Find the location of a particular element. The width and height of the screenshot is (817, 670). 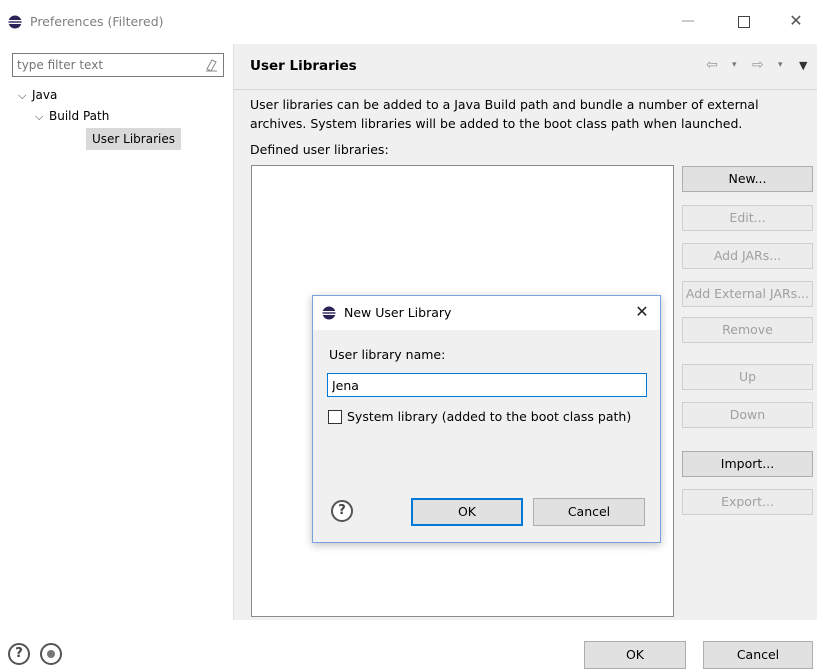

dialog-titlebar: New User Library ✕ is located at coordinates (486, 313).